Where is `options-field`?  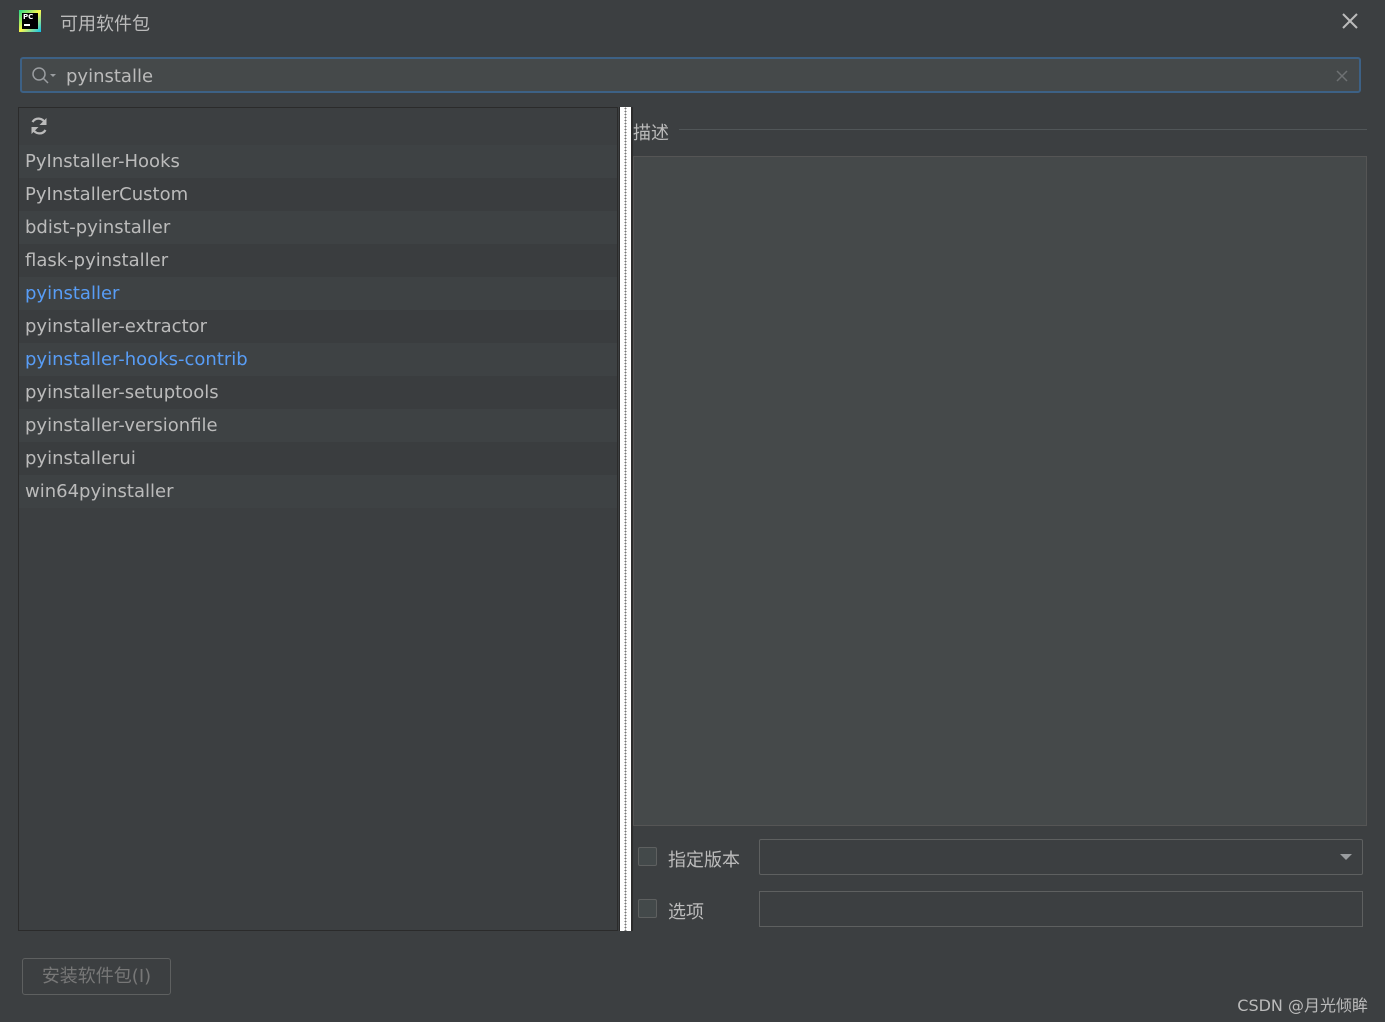 options-field is located at coordinates (1061, 909).